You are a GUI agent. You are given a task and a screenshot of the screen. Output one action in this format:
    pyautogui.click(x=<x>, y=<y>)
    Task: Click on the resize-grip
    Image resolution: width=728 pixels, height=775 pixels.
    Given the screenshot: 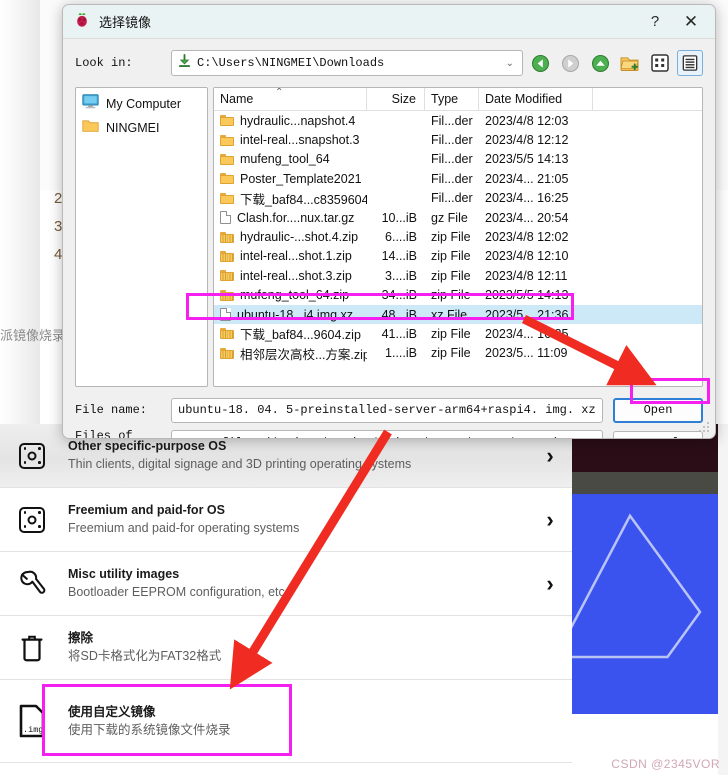 What is the action you would take?
    pyautogui.click(x=705, y=428)
    